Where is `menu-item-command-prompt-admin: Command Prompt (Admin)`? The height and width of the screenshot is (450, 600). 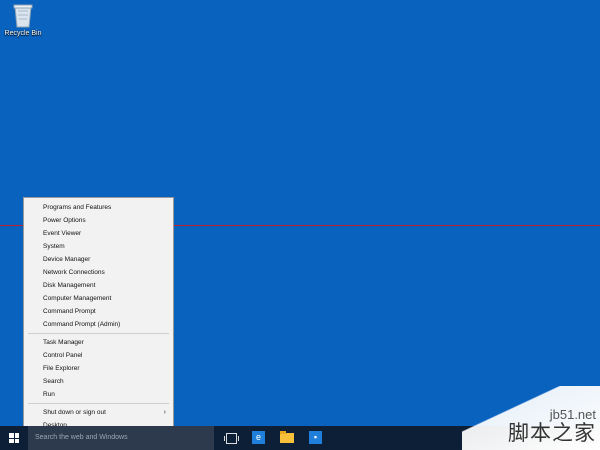 menu-item-command-prompt-admin: Command Prompt (Admin) is located at coordinates (98, 324).